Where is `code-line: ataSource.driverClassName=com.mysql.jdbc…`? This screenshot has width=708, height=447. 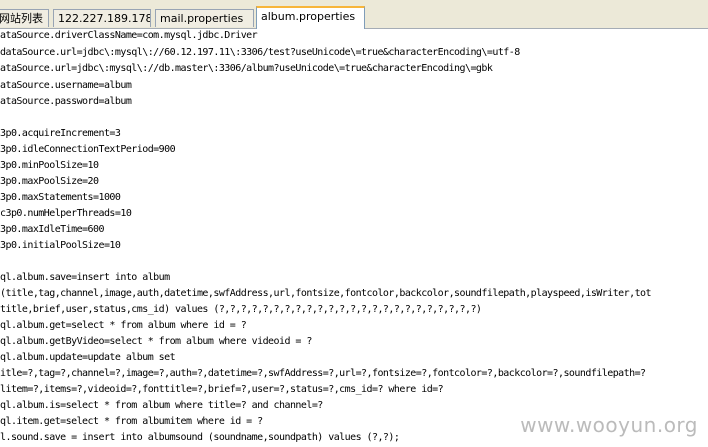
code-line: ataSource.driverClassName=com.mysql.jdbc… is located at coordinates (129, 35).